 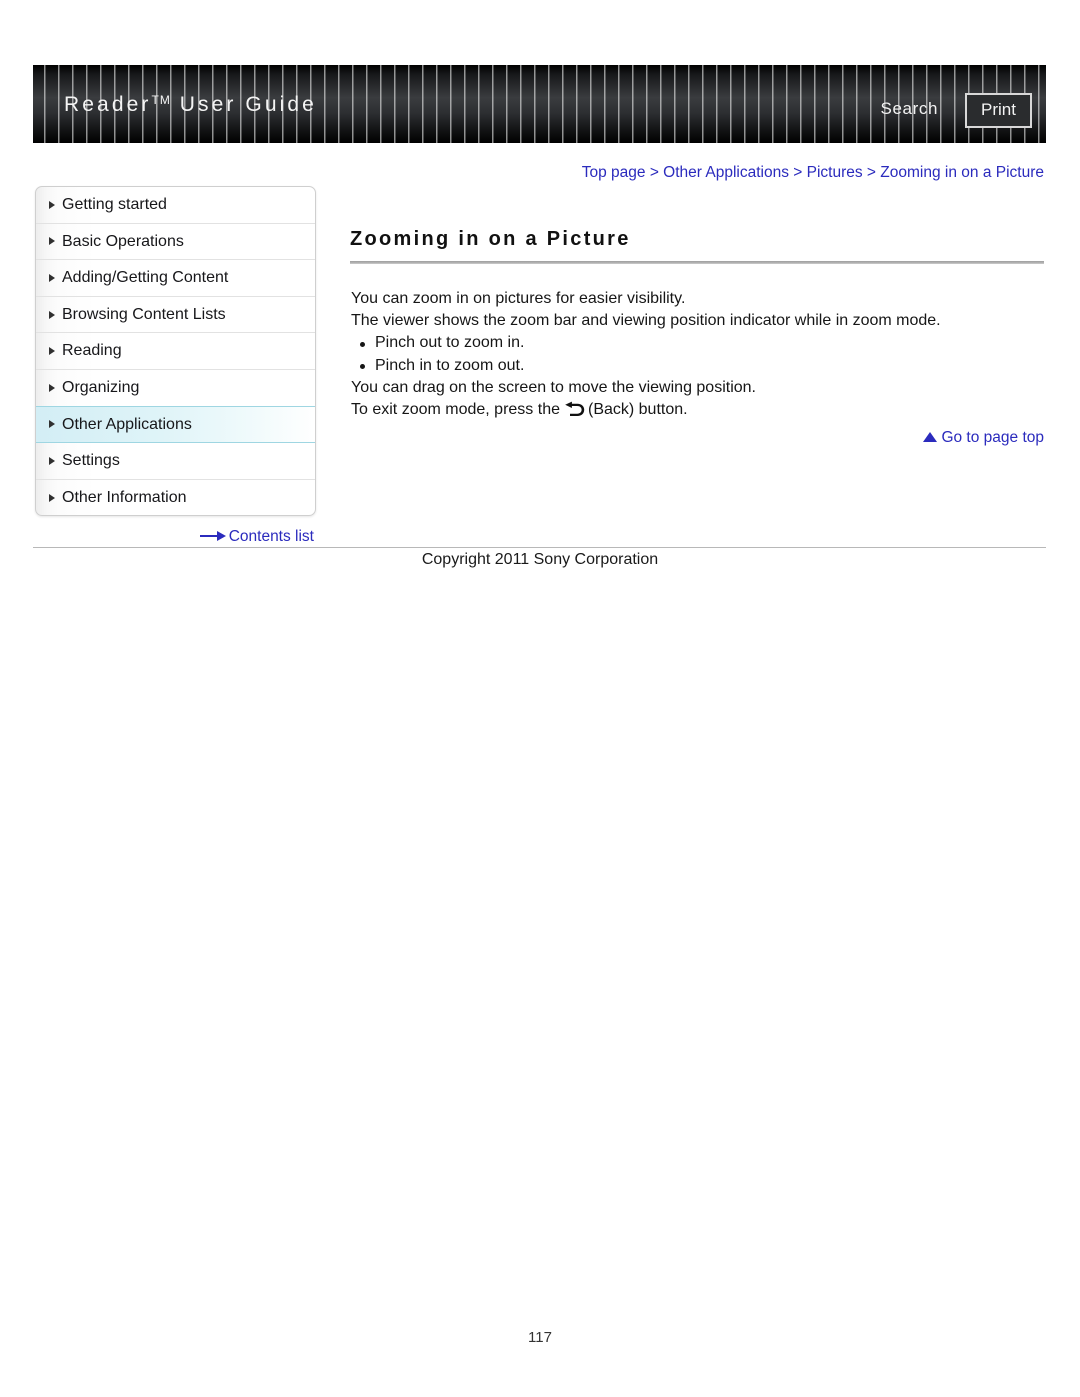 I want to click on sidebar-item-label: Basic Operations, so click(x=123, y=241).